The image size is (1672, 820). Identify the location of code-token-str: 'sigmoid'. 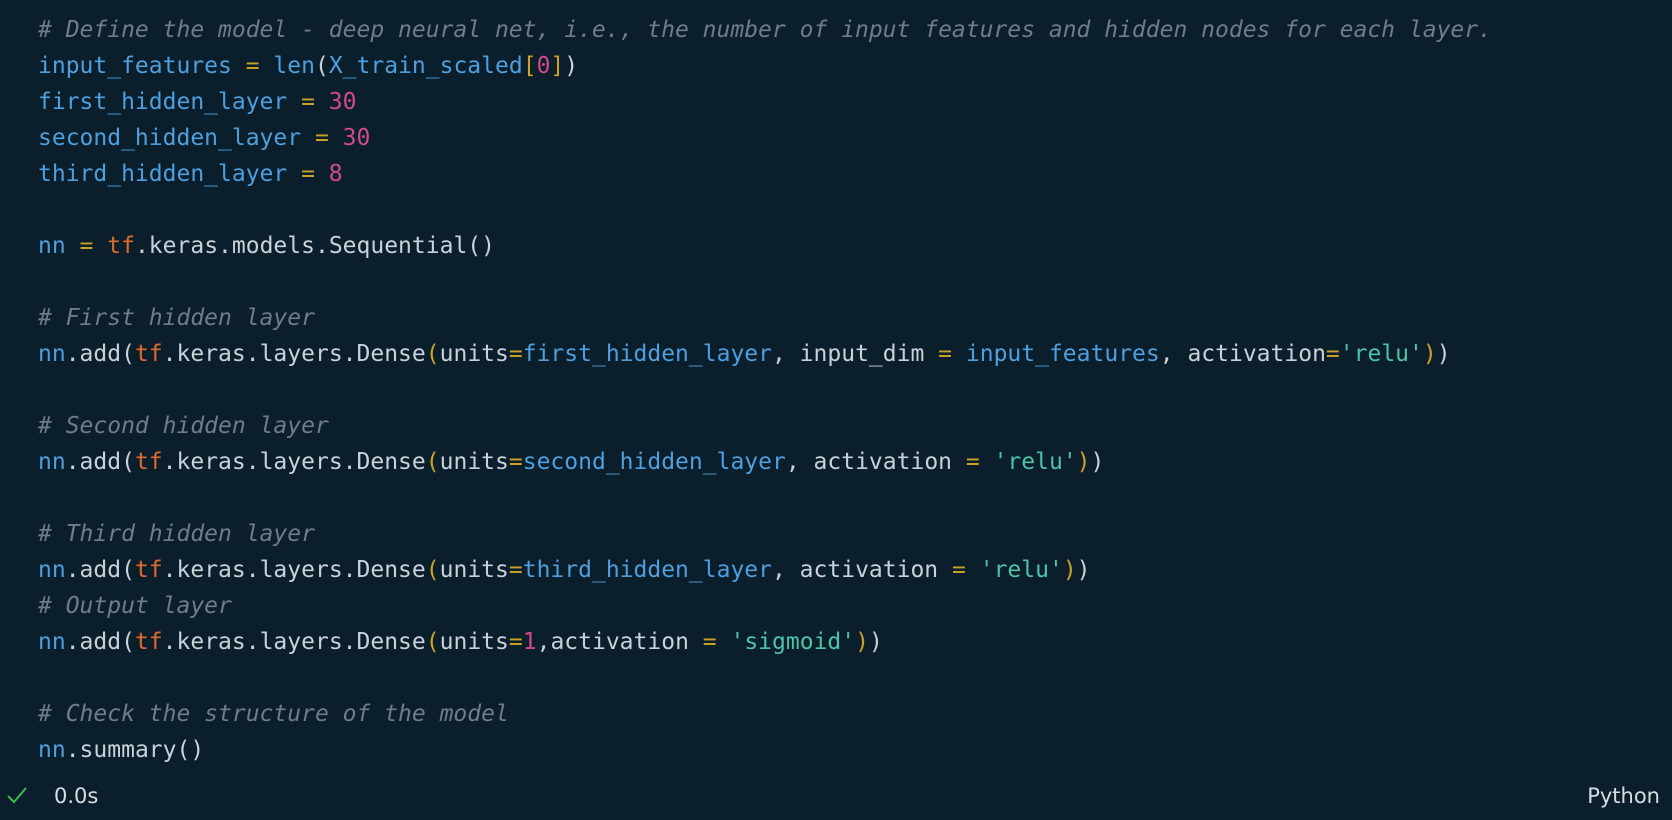
(793, 642).